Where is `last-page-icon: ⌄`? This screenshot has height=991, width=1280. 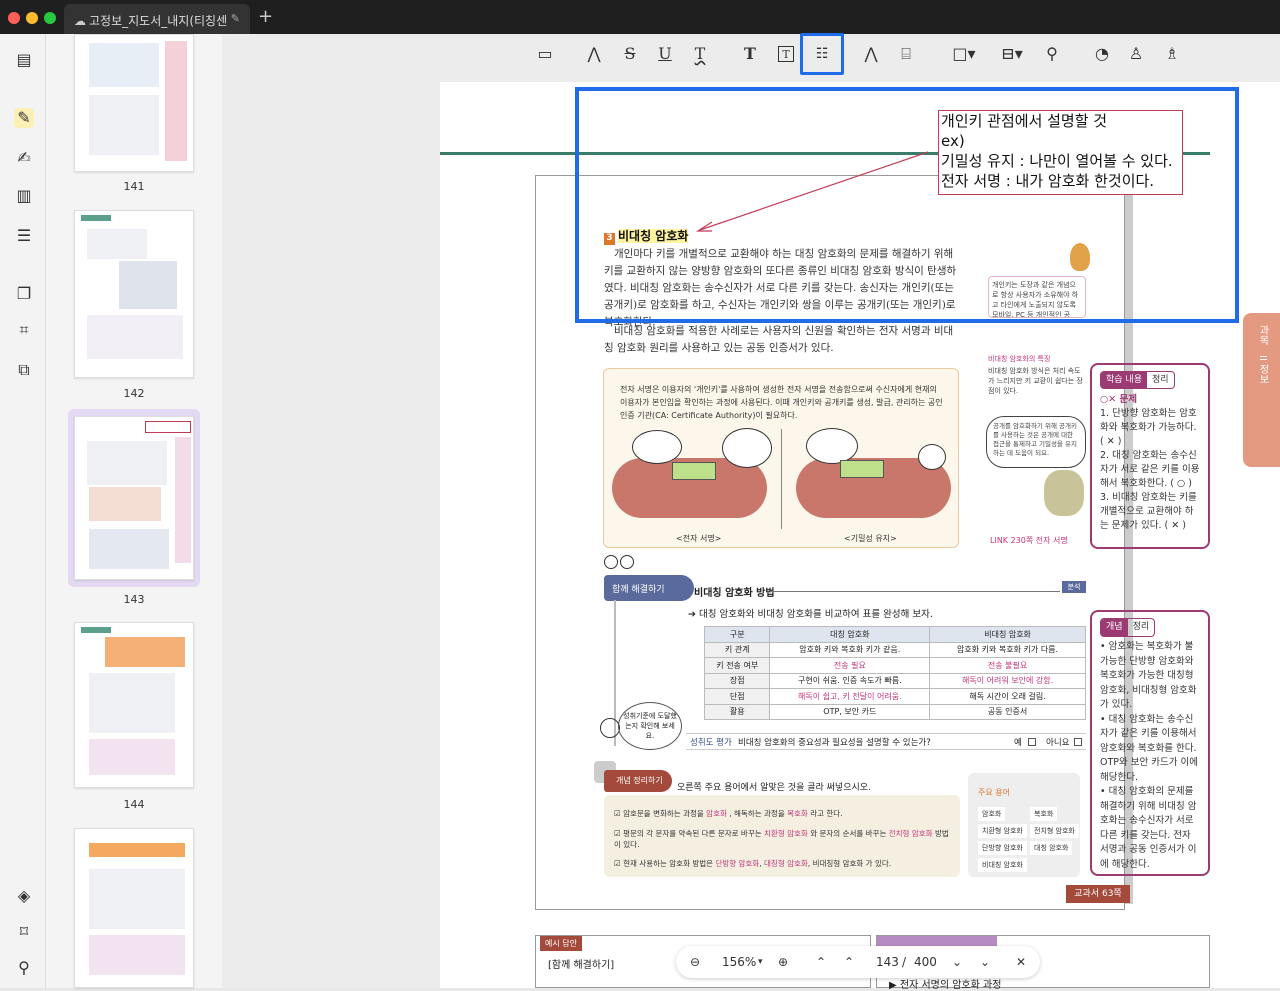
last-page-icon: ⌄ is located at coordinates (985, 962).